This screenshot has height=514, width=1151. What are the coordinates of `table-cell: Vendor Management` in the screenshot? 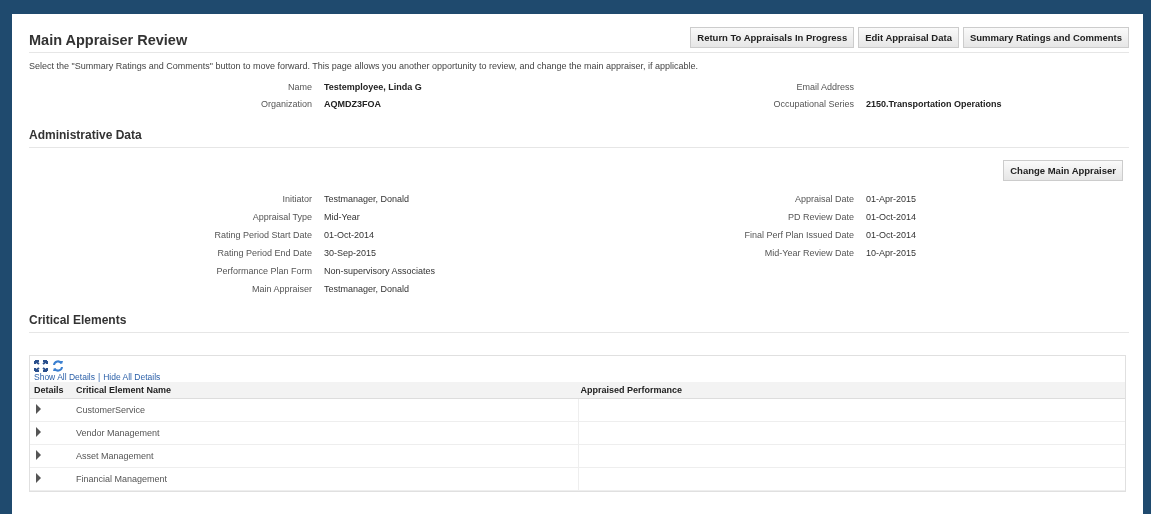 It's located at (326, 433).